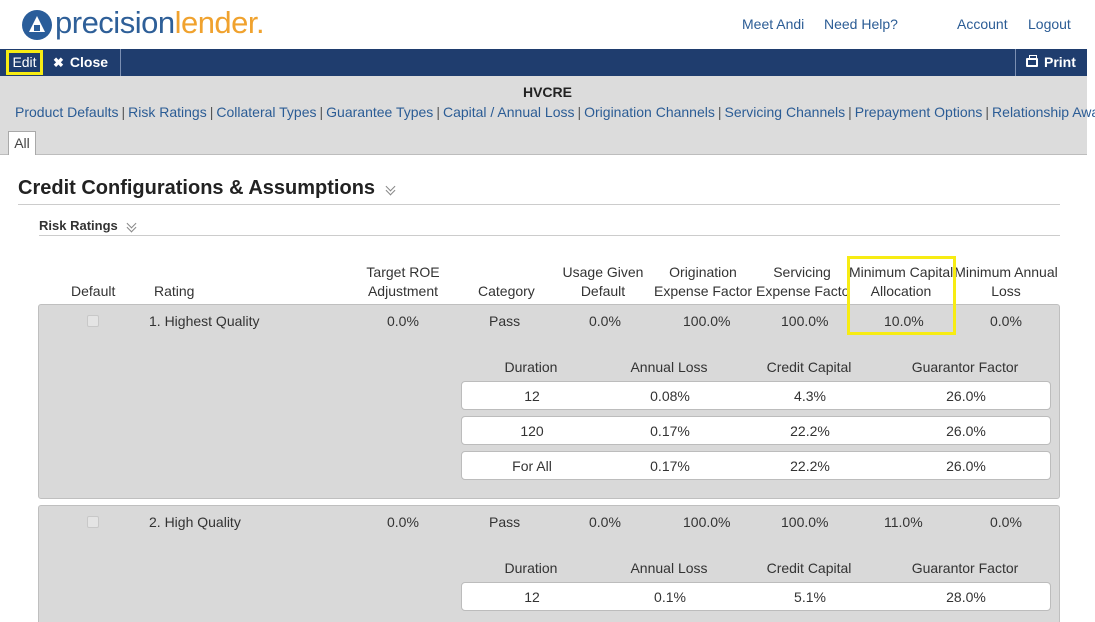  What do you see at coordinates (982, 24) in the screenshot?
I see `account-link: Account` at bounding box center [982, 24].